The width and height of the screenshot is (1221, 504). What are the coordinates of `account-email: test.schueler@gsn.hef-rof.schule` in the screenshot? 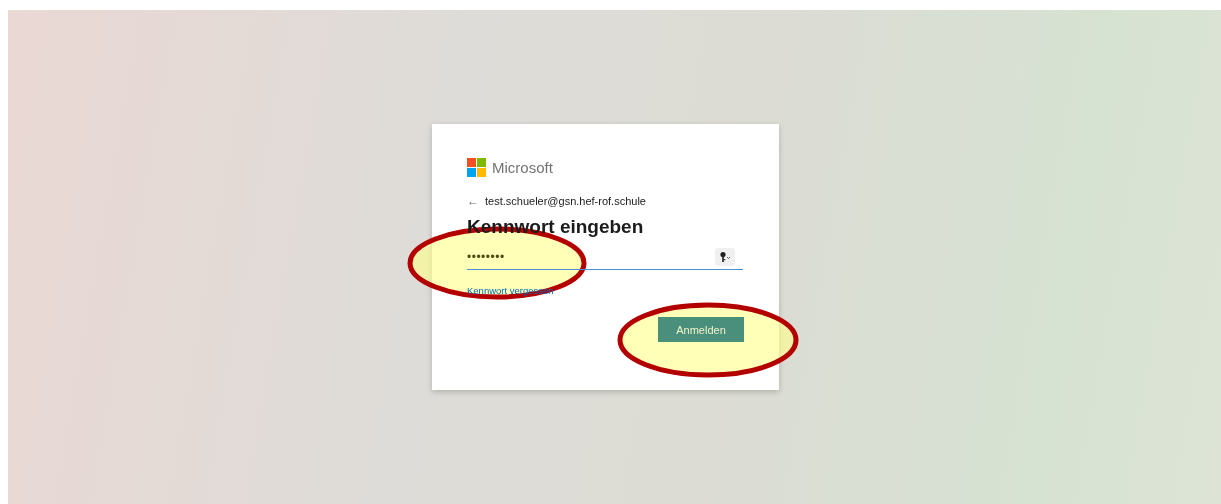 It's located at (565, 201).